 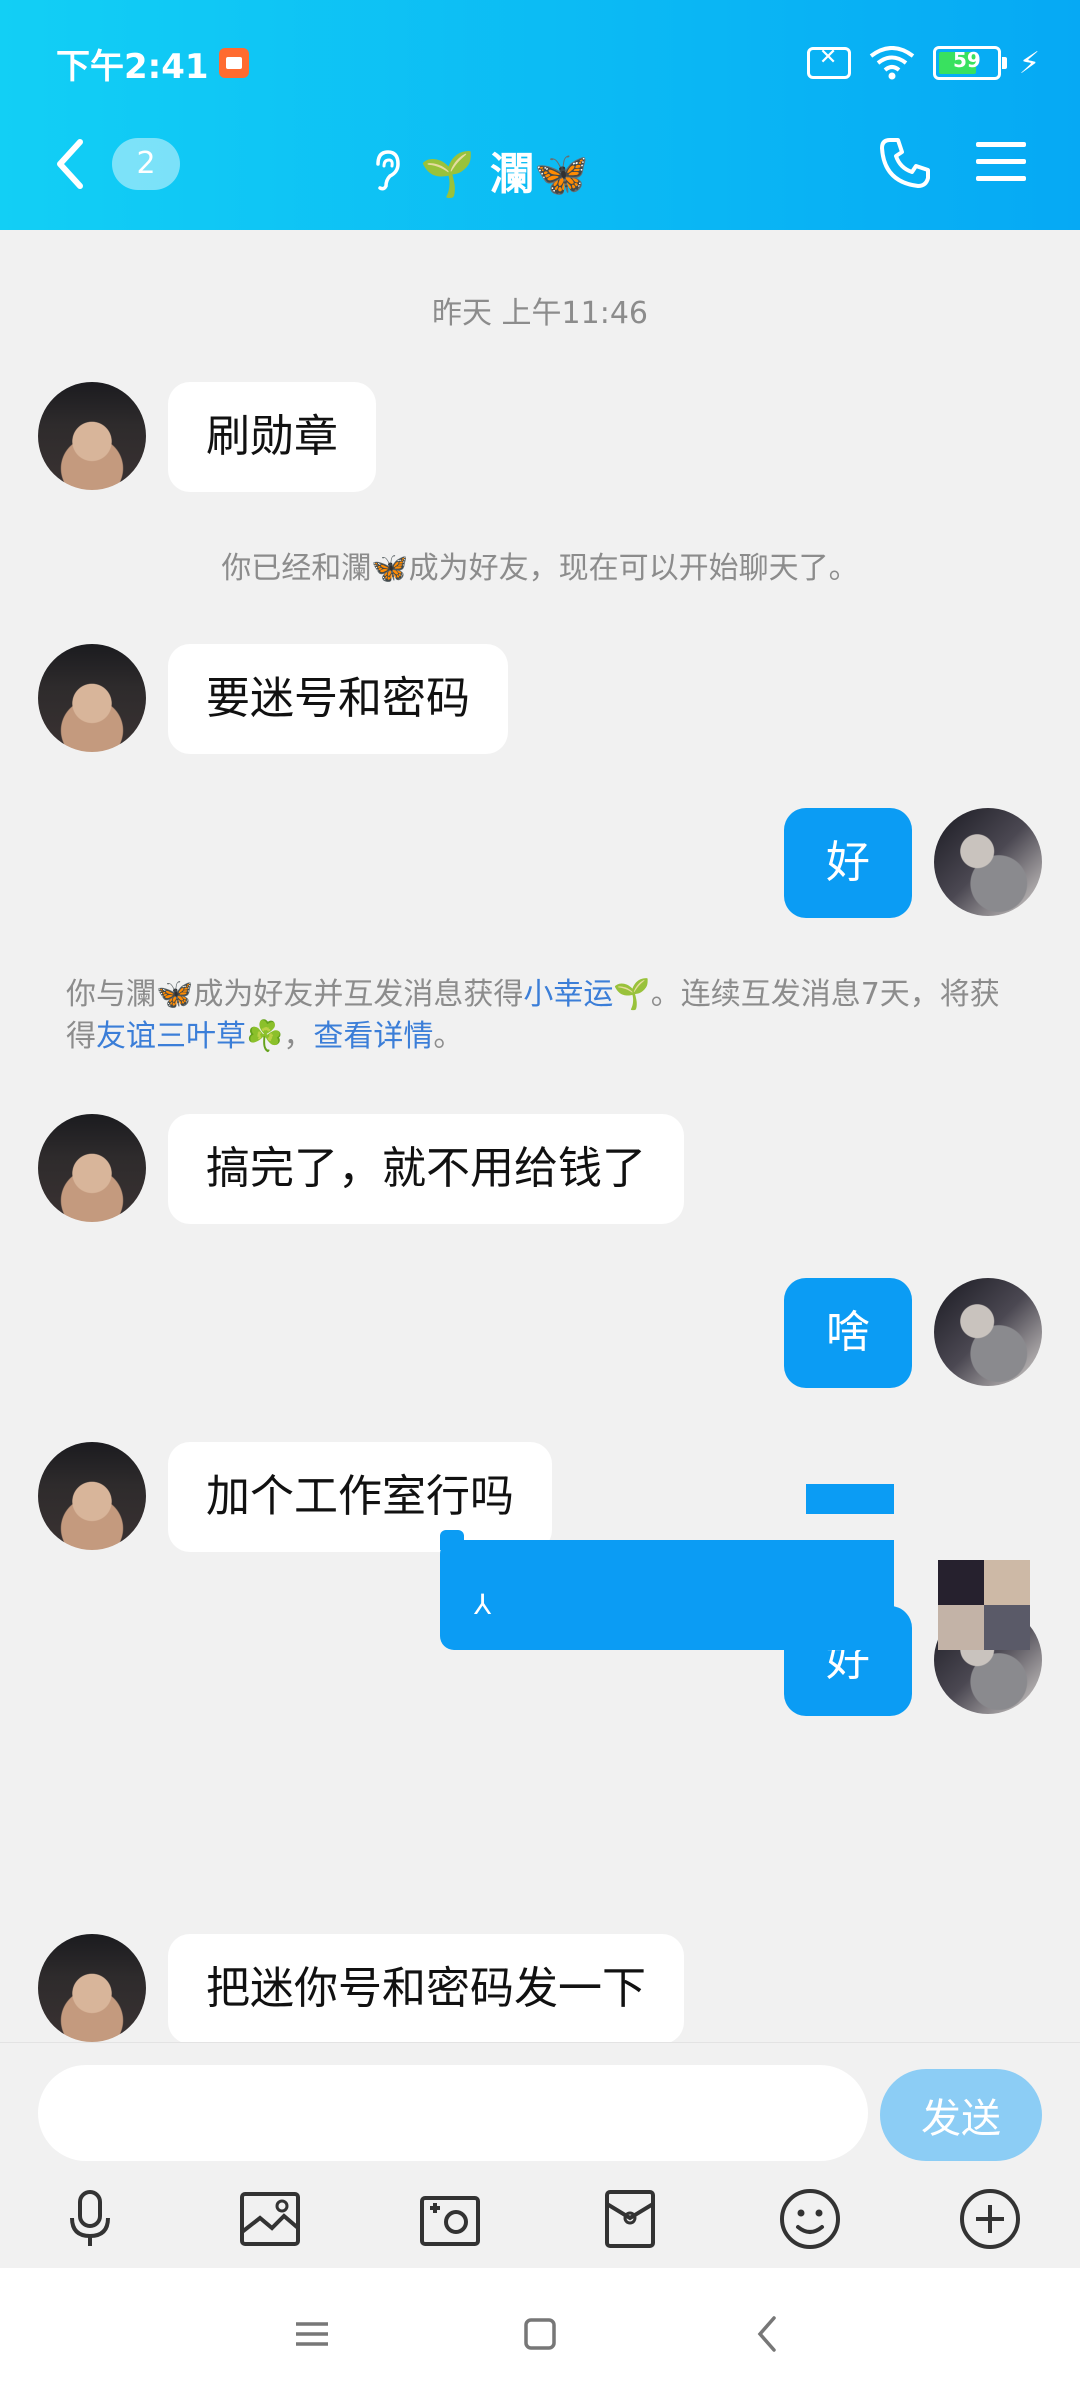 I want to click on screen-record-icon, so click(x=233, y=63).